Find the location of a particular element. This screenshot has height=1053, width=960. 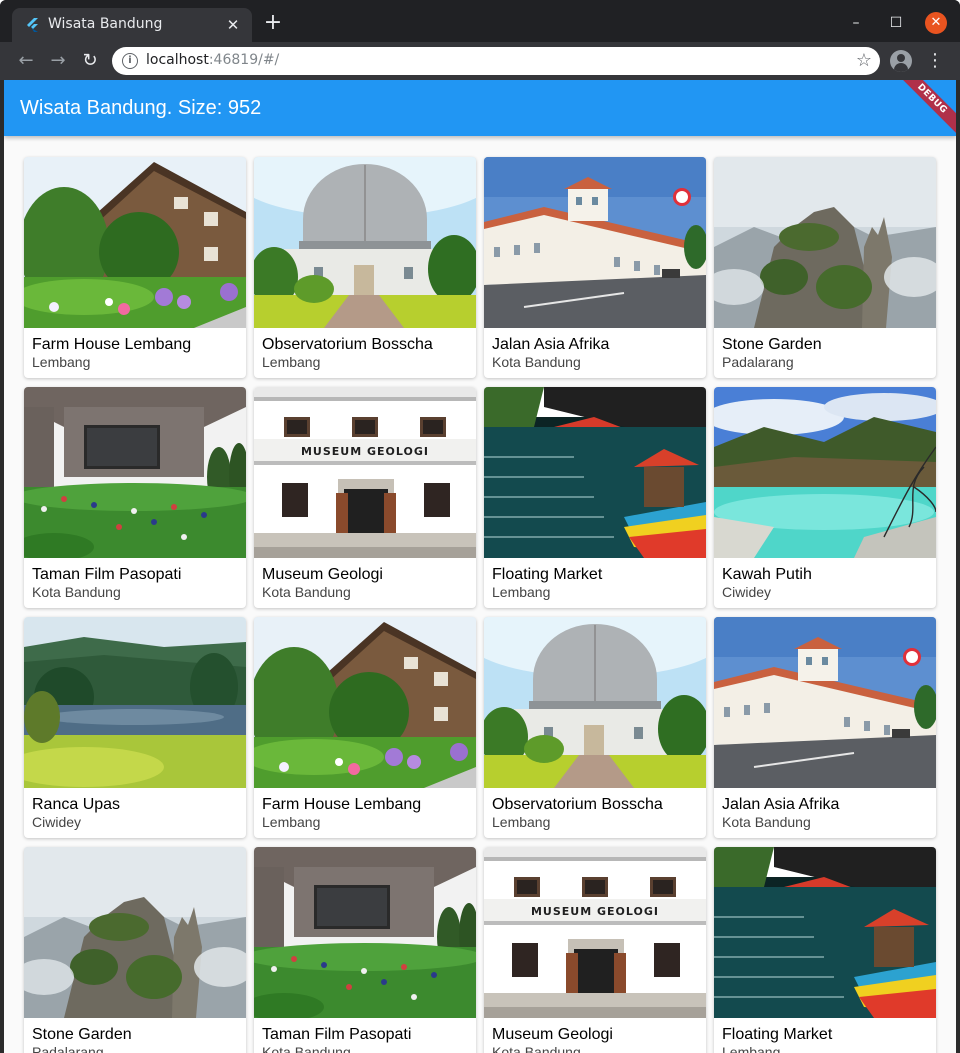

place-name: Ranca Upas is located at coordinates (76, 804).